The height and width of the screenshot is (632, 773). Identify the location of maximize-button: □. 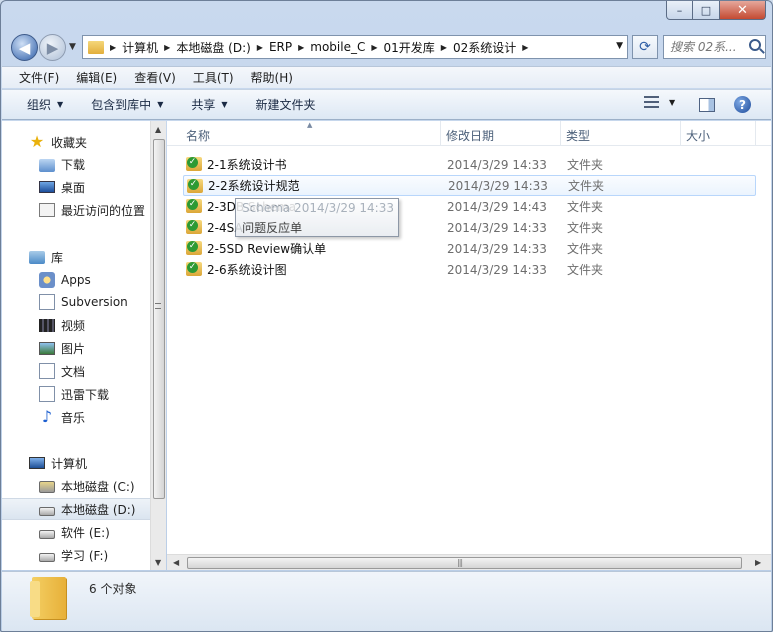
(706, 10).